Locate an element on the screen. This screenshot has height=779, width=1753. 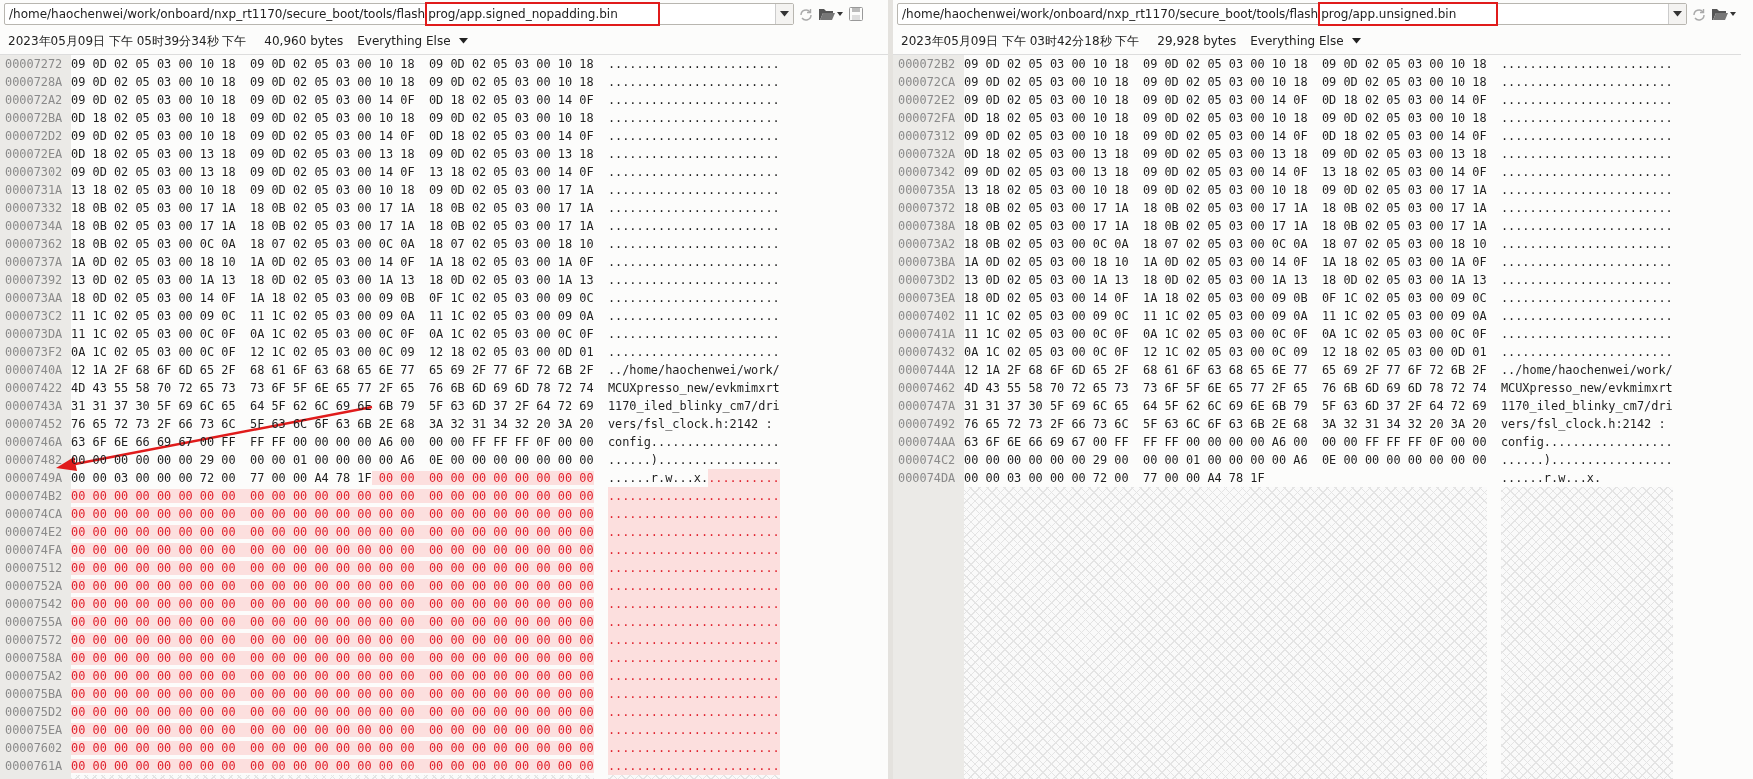
hex-bytes: 68 61 6F 63 68 65 6E 77 is located at coordinates (1225, 370).